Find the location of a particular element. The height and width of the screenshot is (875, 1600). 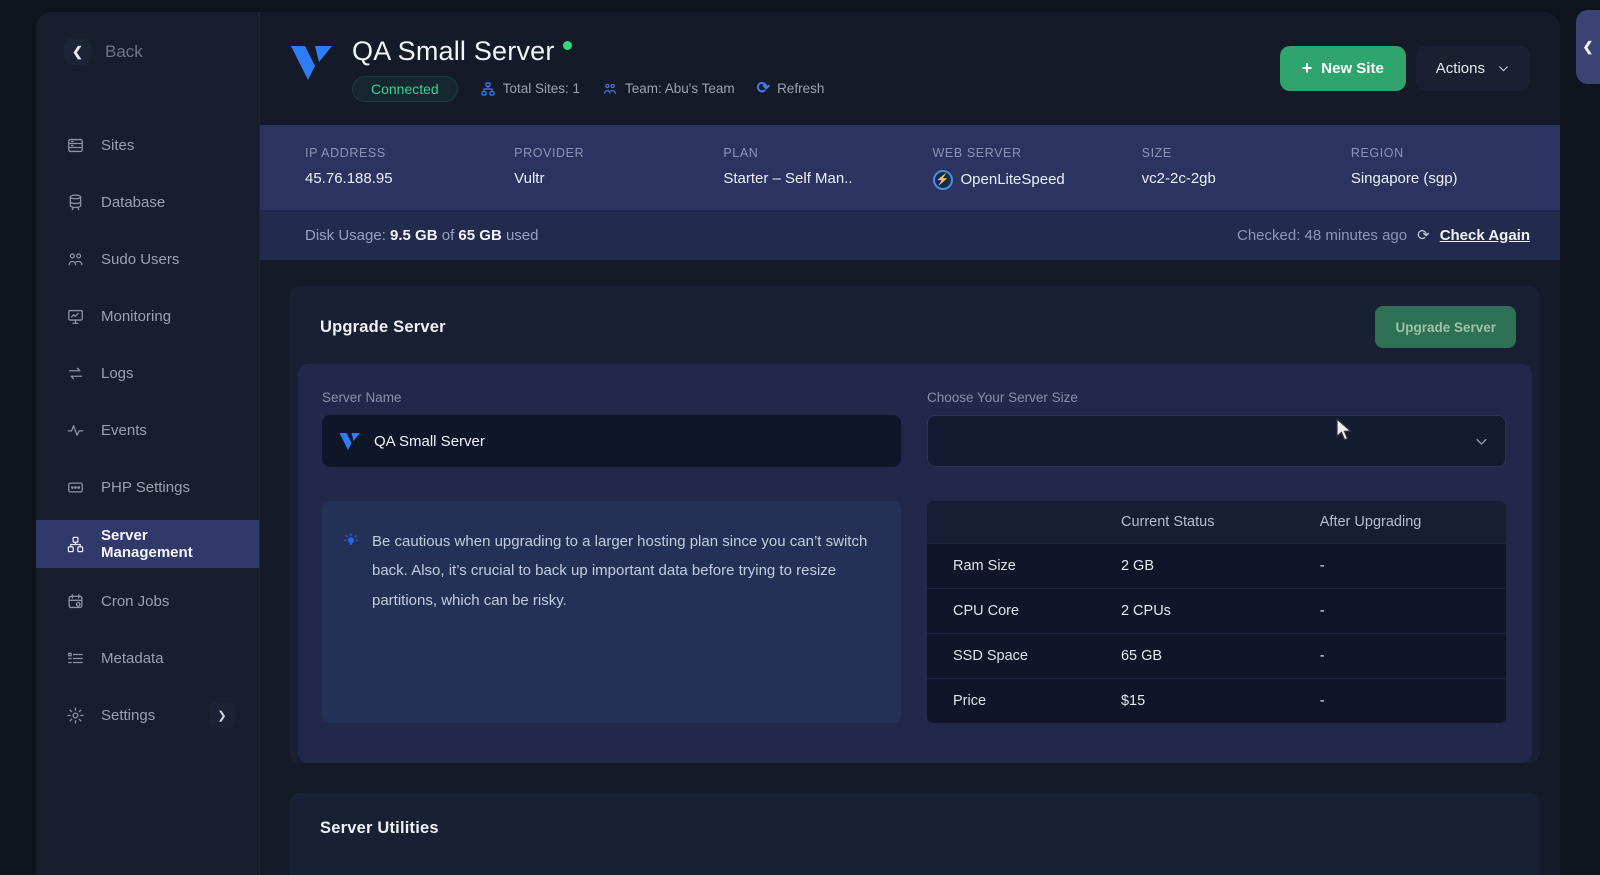

server-size-label: Choose Your Server Size is located at coordinates (1002, 397).